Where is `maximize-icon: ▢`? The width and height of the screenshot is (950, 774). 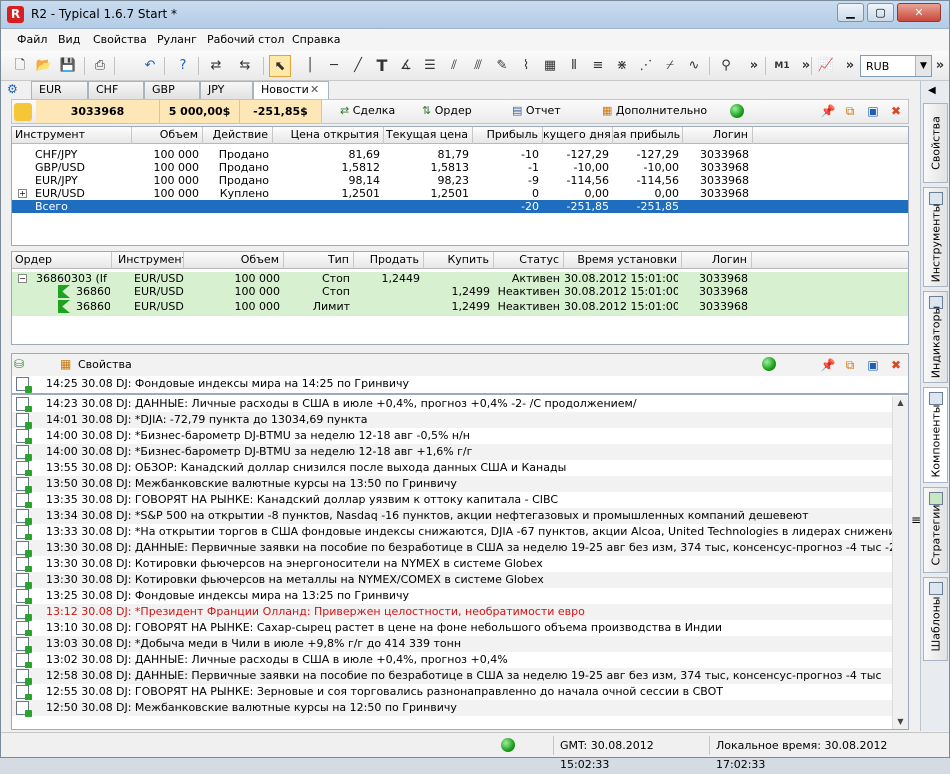
maximize-icon: ▢ is located at coordinates (880, 12).